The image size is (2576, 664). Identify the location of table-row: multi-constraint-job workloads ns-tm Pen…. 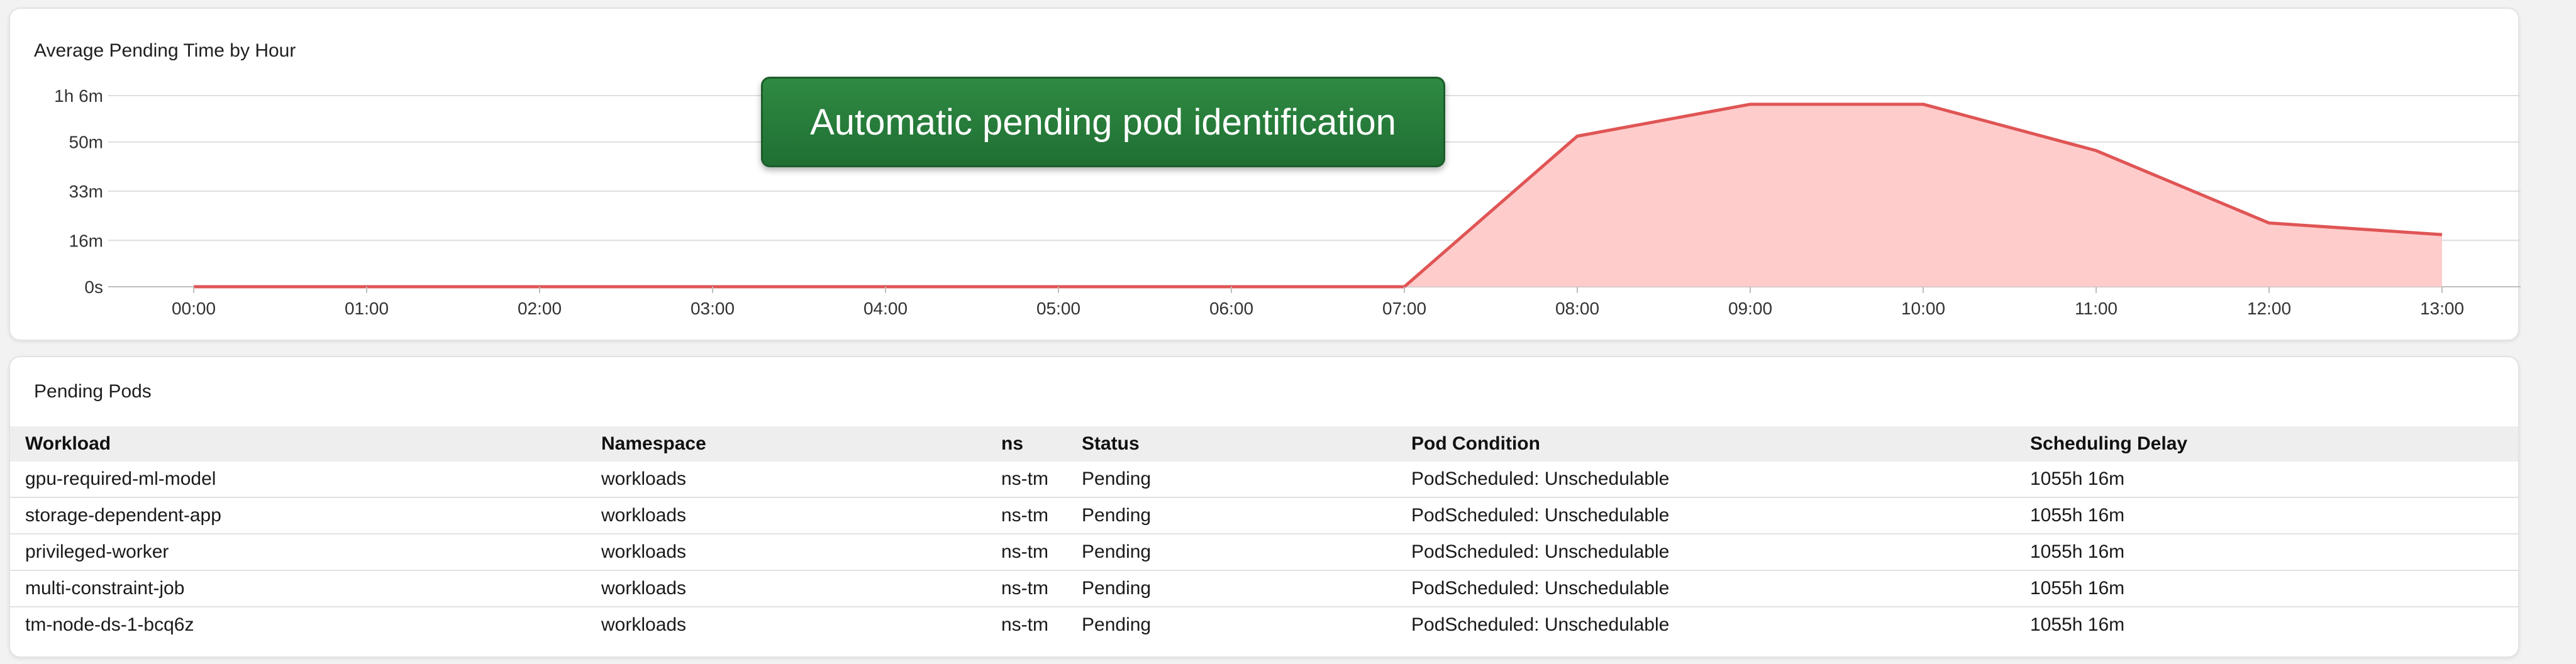
(1264, 588).